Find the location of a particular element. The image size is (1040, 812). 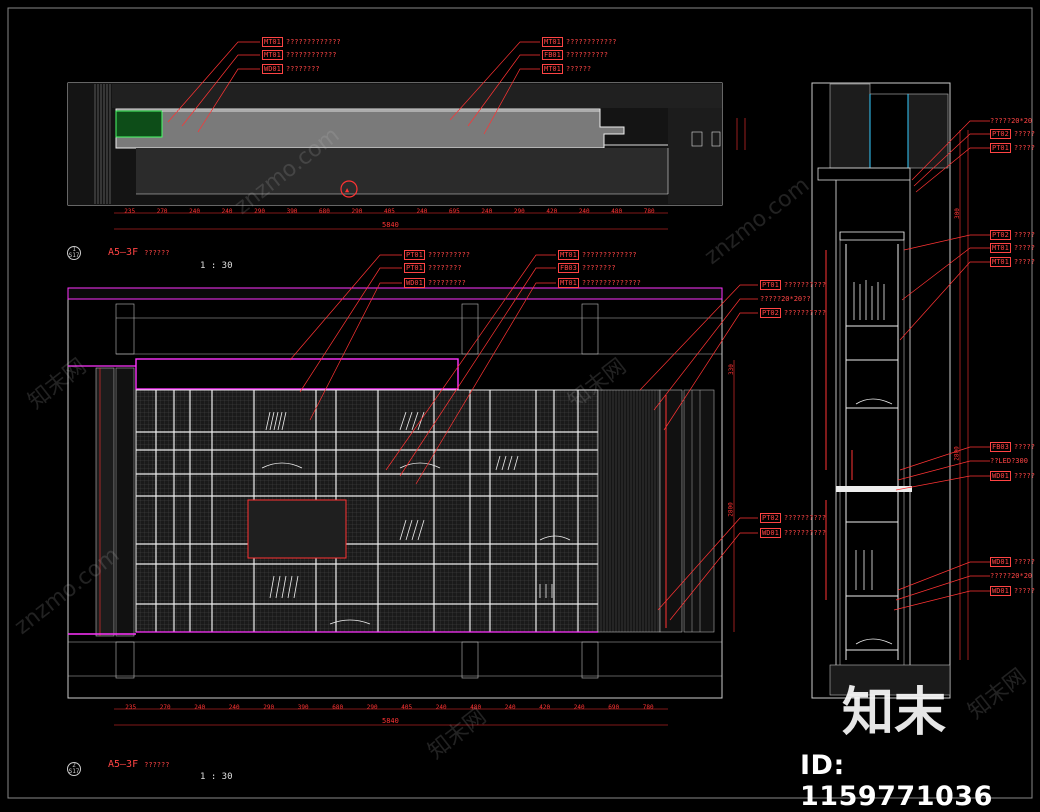

elevation-view-scale: 1 : 30 is located at coordinates (216, 777).